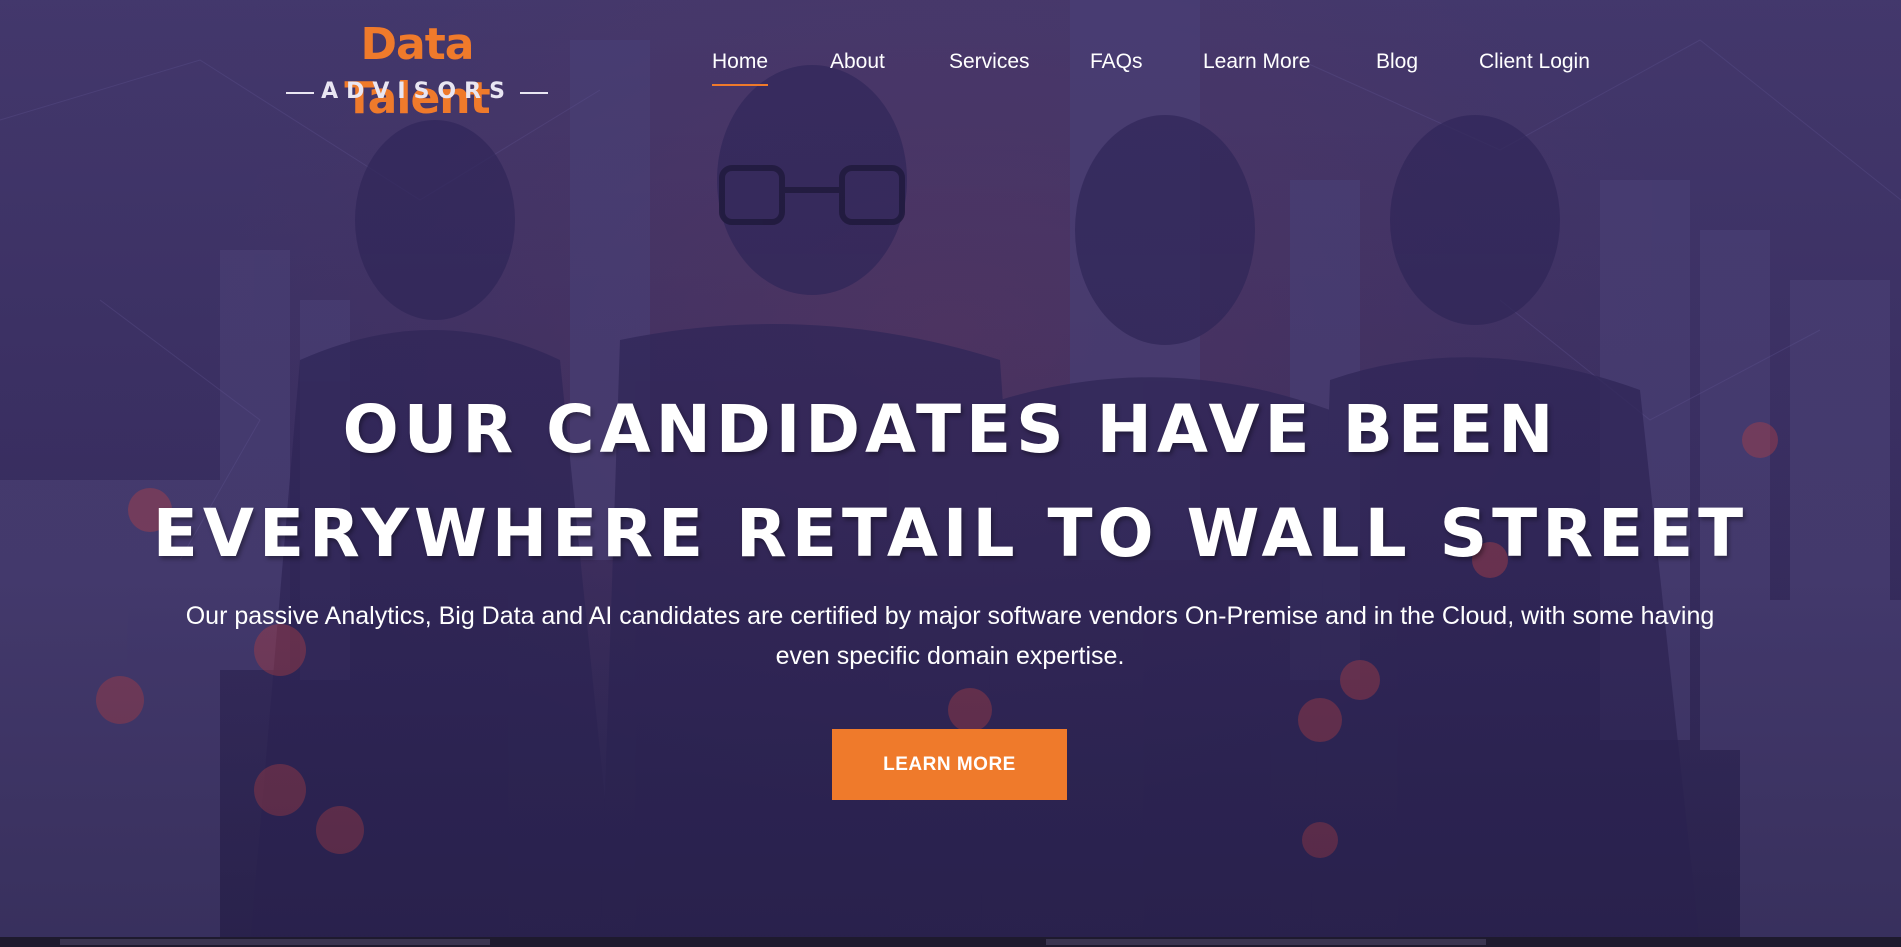 The height and width of the screenshot is (947, 1901). I want to click on logo-divider-right, so click(534, 93).